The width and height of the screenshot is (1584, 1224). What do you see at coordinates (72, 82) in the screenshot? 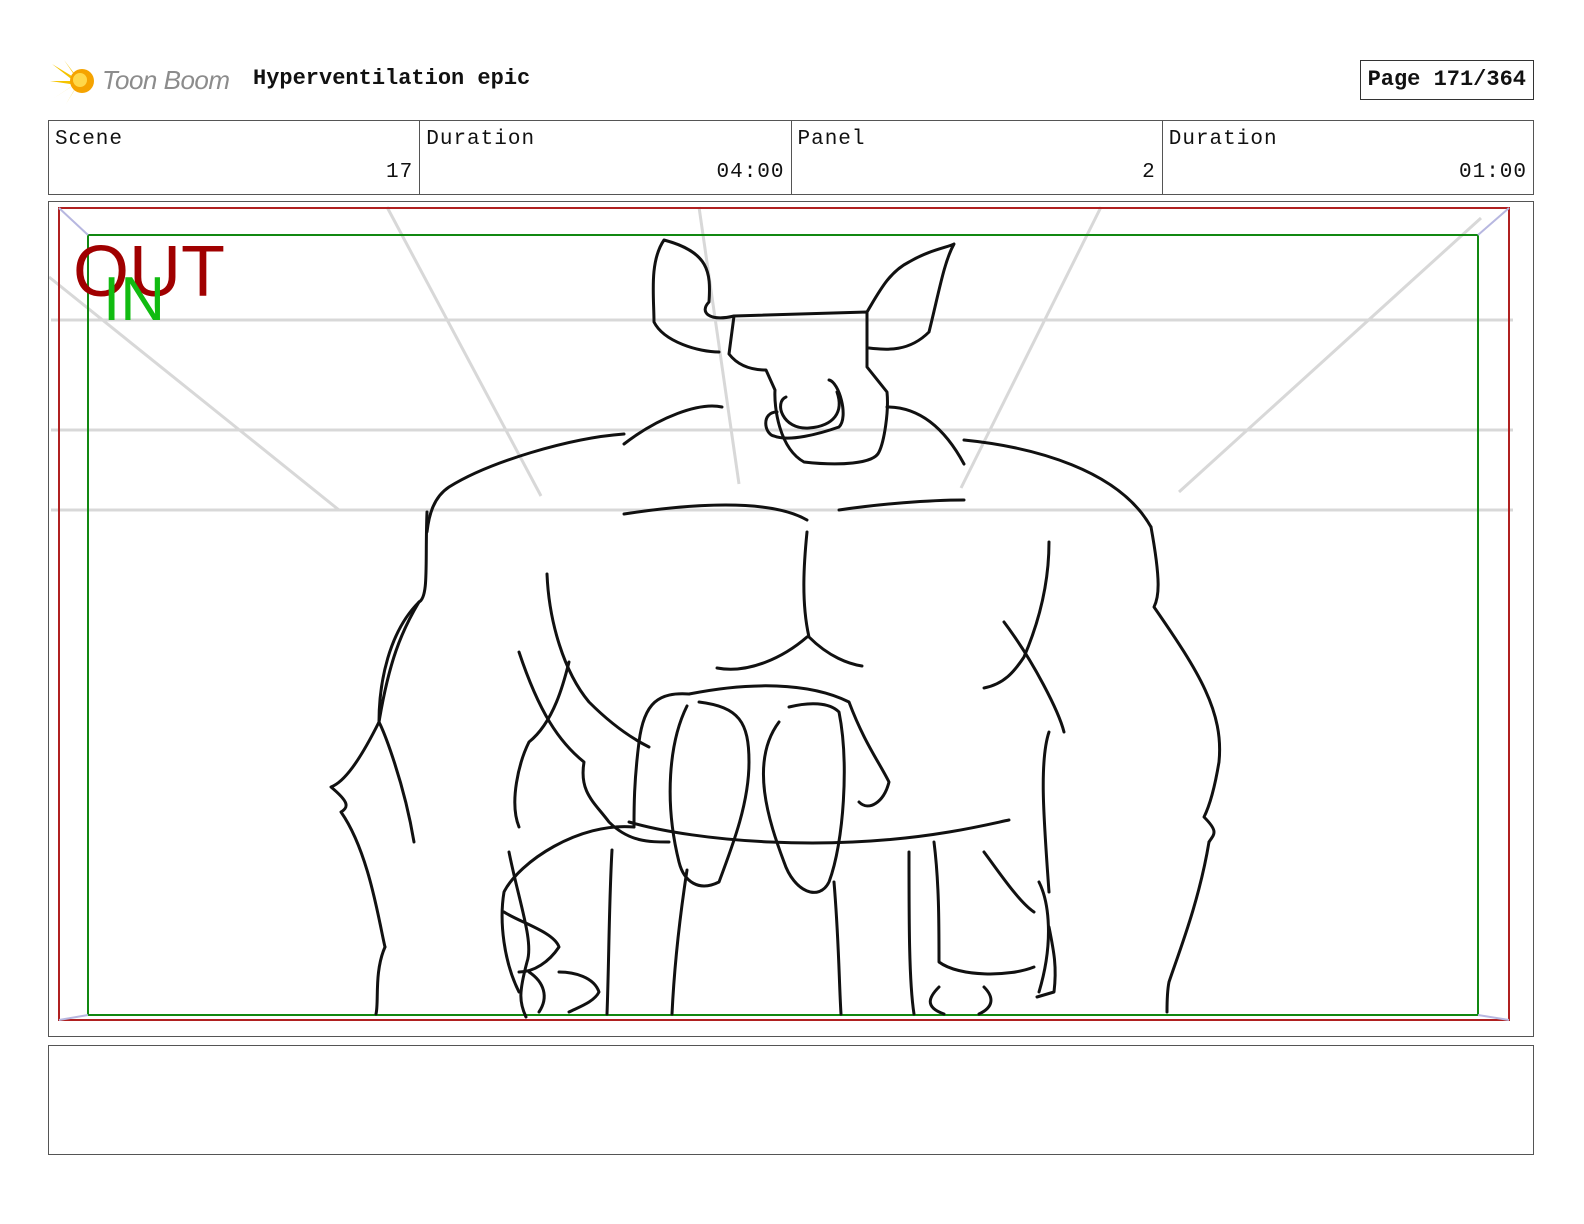
I see `starburst-icon` at bounding box center [72, 82].